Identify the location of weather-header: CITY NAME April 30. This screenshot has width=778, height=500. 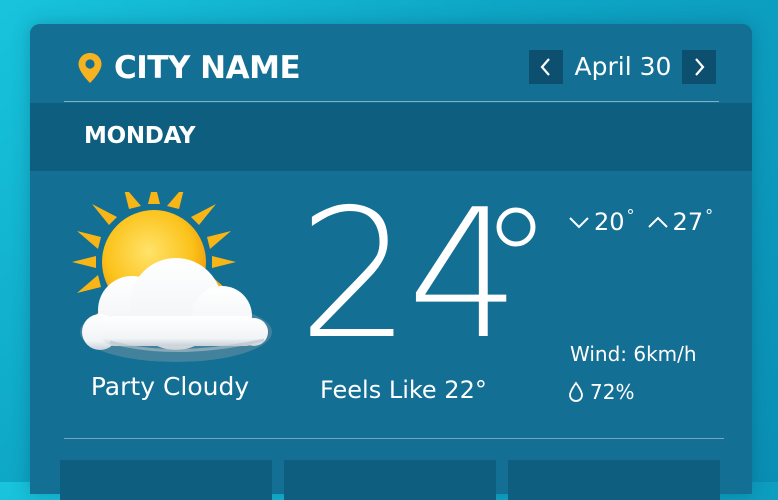
(391, 63).